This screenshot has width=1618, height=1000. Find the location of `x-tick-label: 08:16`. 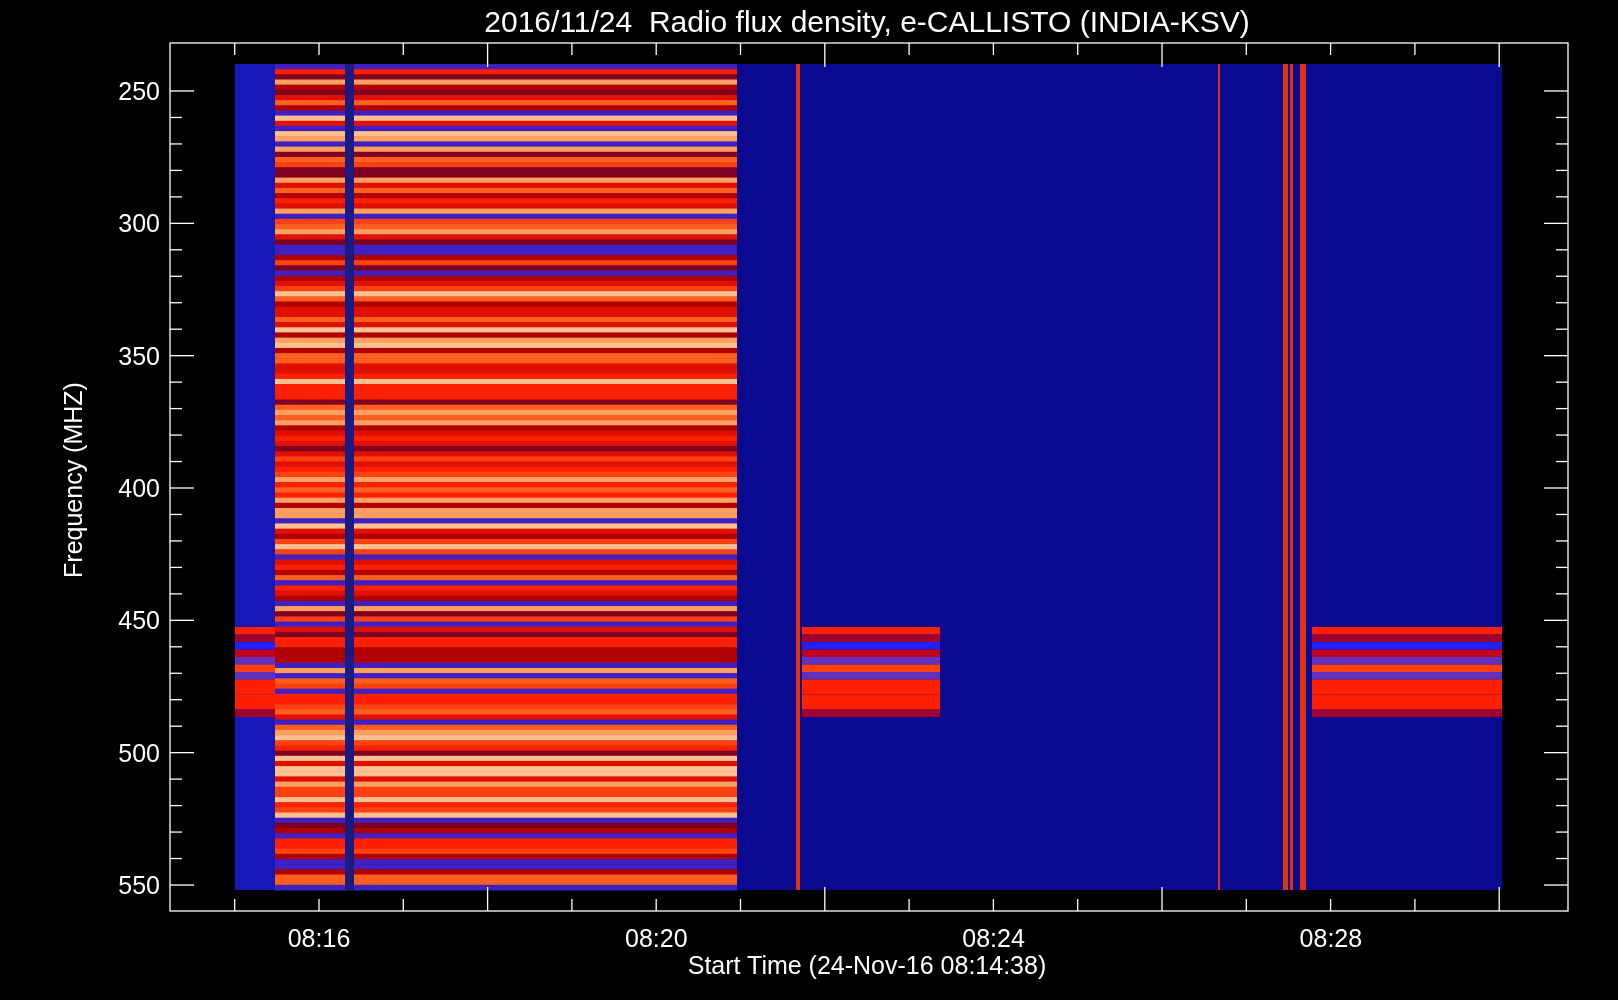

x-tick-label: 08:16 is located at coordinates (319, 938).